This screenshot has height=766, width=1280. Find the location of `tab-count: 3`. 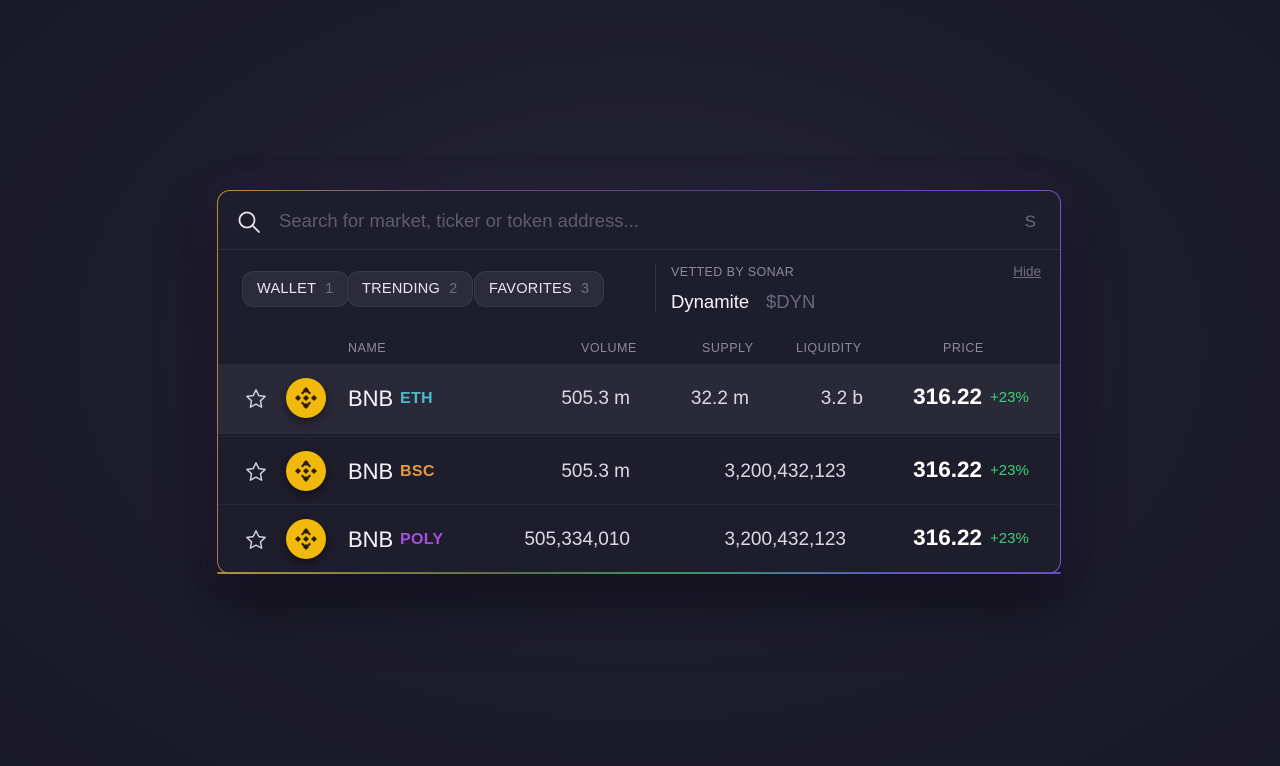

tab-count: 3 is located at coordinates (585, 289).